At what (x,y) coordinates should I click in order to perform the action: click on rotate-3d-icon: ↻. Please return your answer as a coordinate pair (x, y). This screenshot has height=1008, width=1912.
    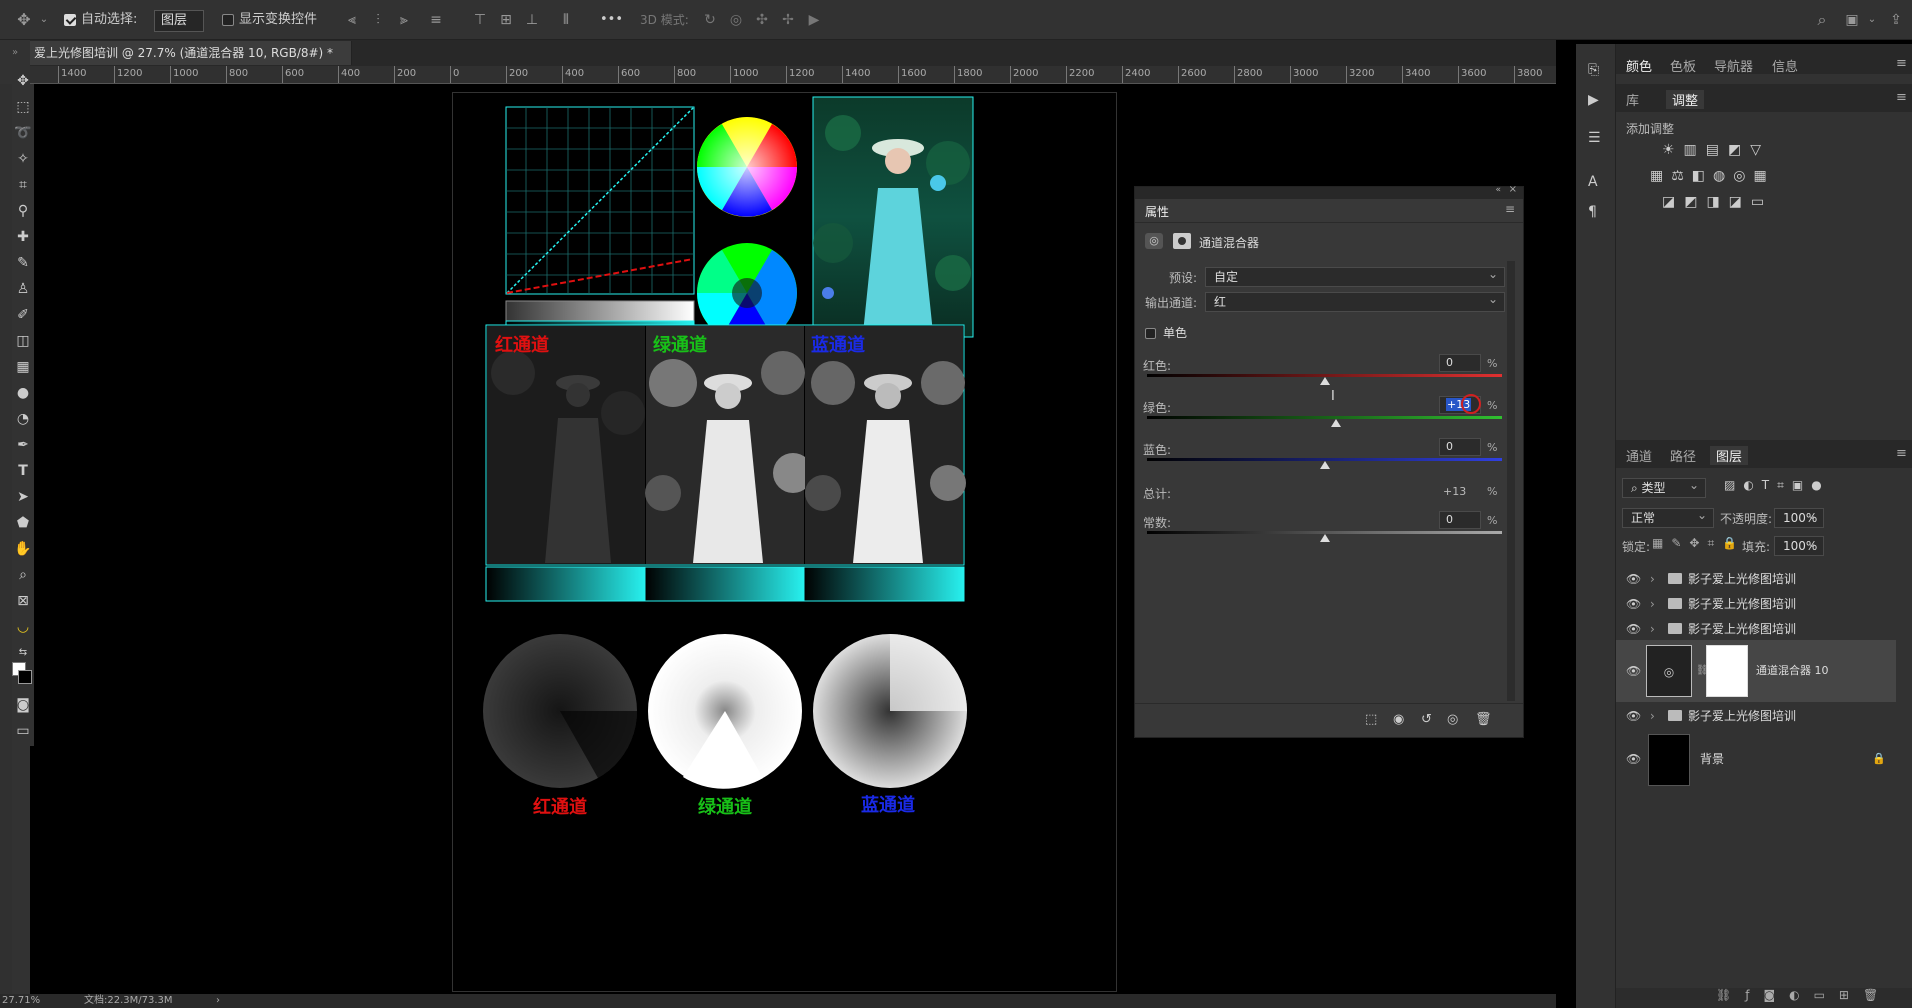
    Looking at the image, I should click on (710, 20).